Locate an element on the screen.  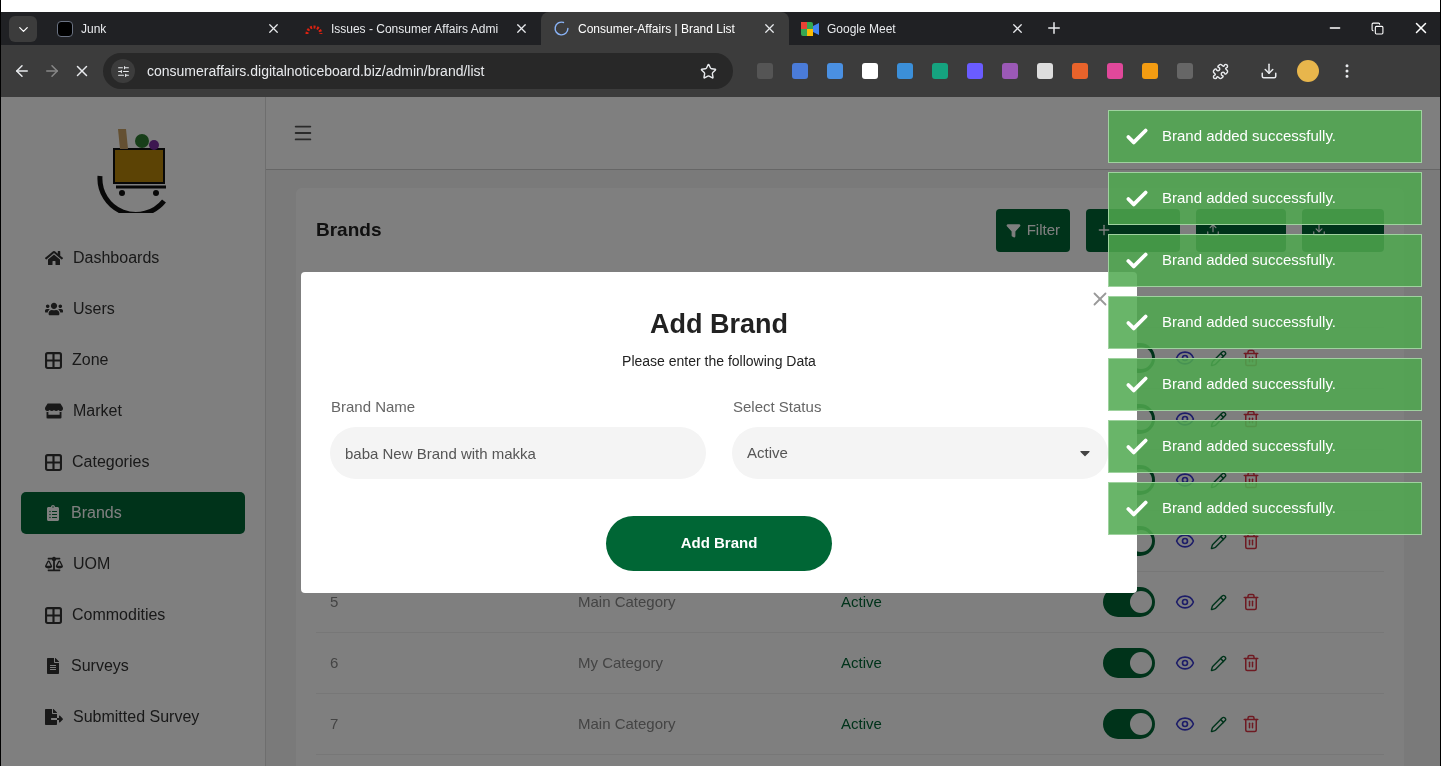
tab-title: Issues - Consumer Affairs Admi is located at coordinates (414, 29).